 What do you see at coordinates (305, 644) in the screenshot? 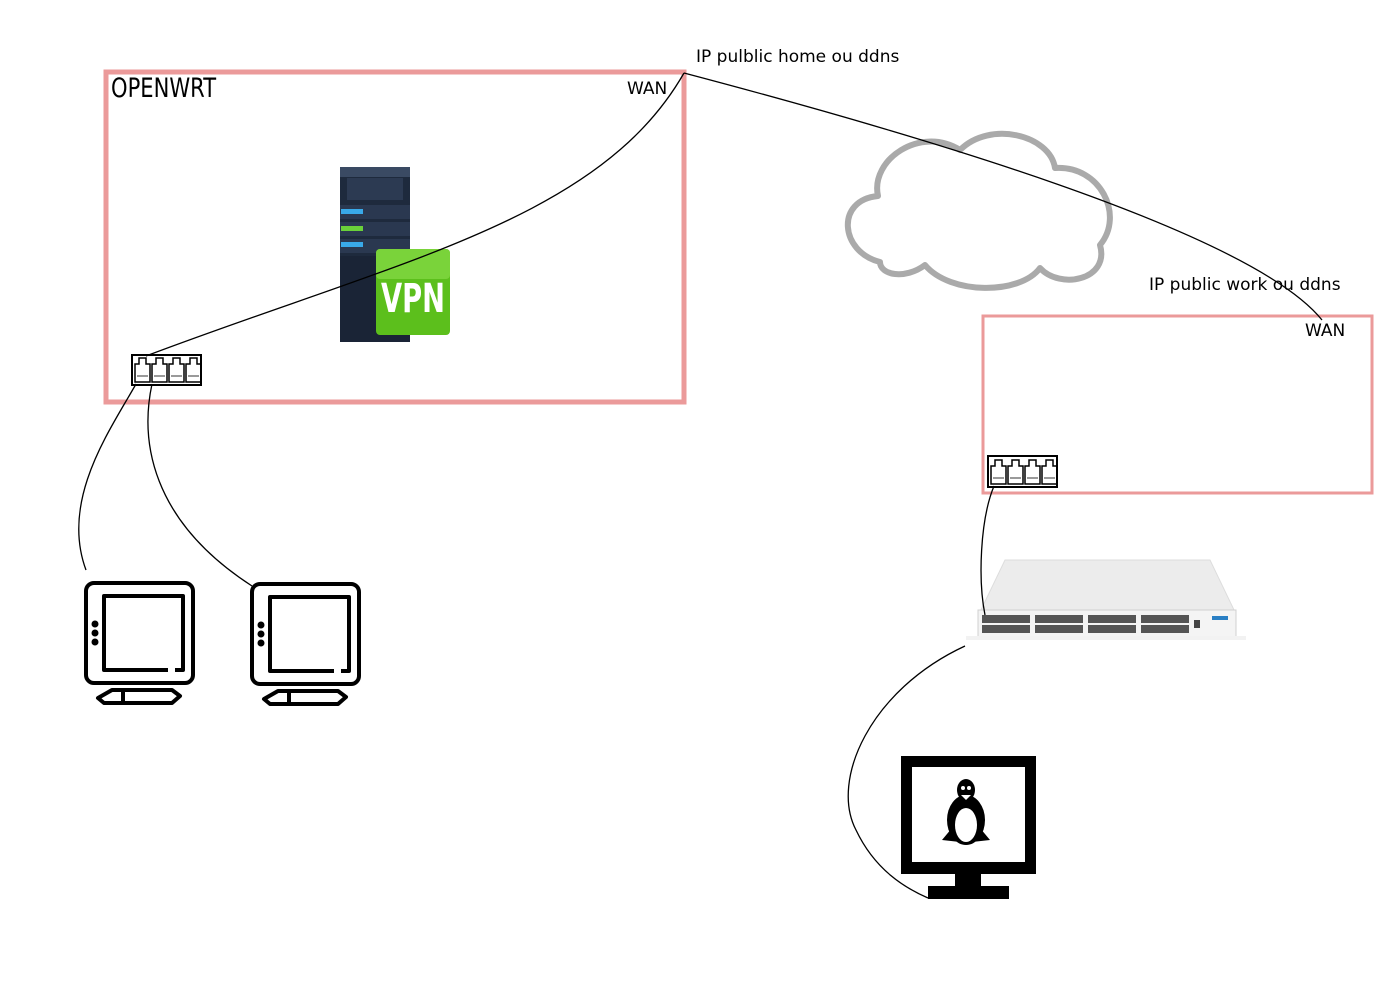
I see `computer-2-icon` at bounding box center [305, 644].